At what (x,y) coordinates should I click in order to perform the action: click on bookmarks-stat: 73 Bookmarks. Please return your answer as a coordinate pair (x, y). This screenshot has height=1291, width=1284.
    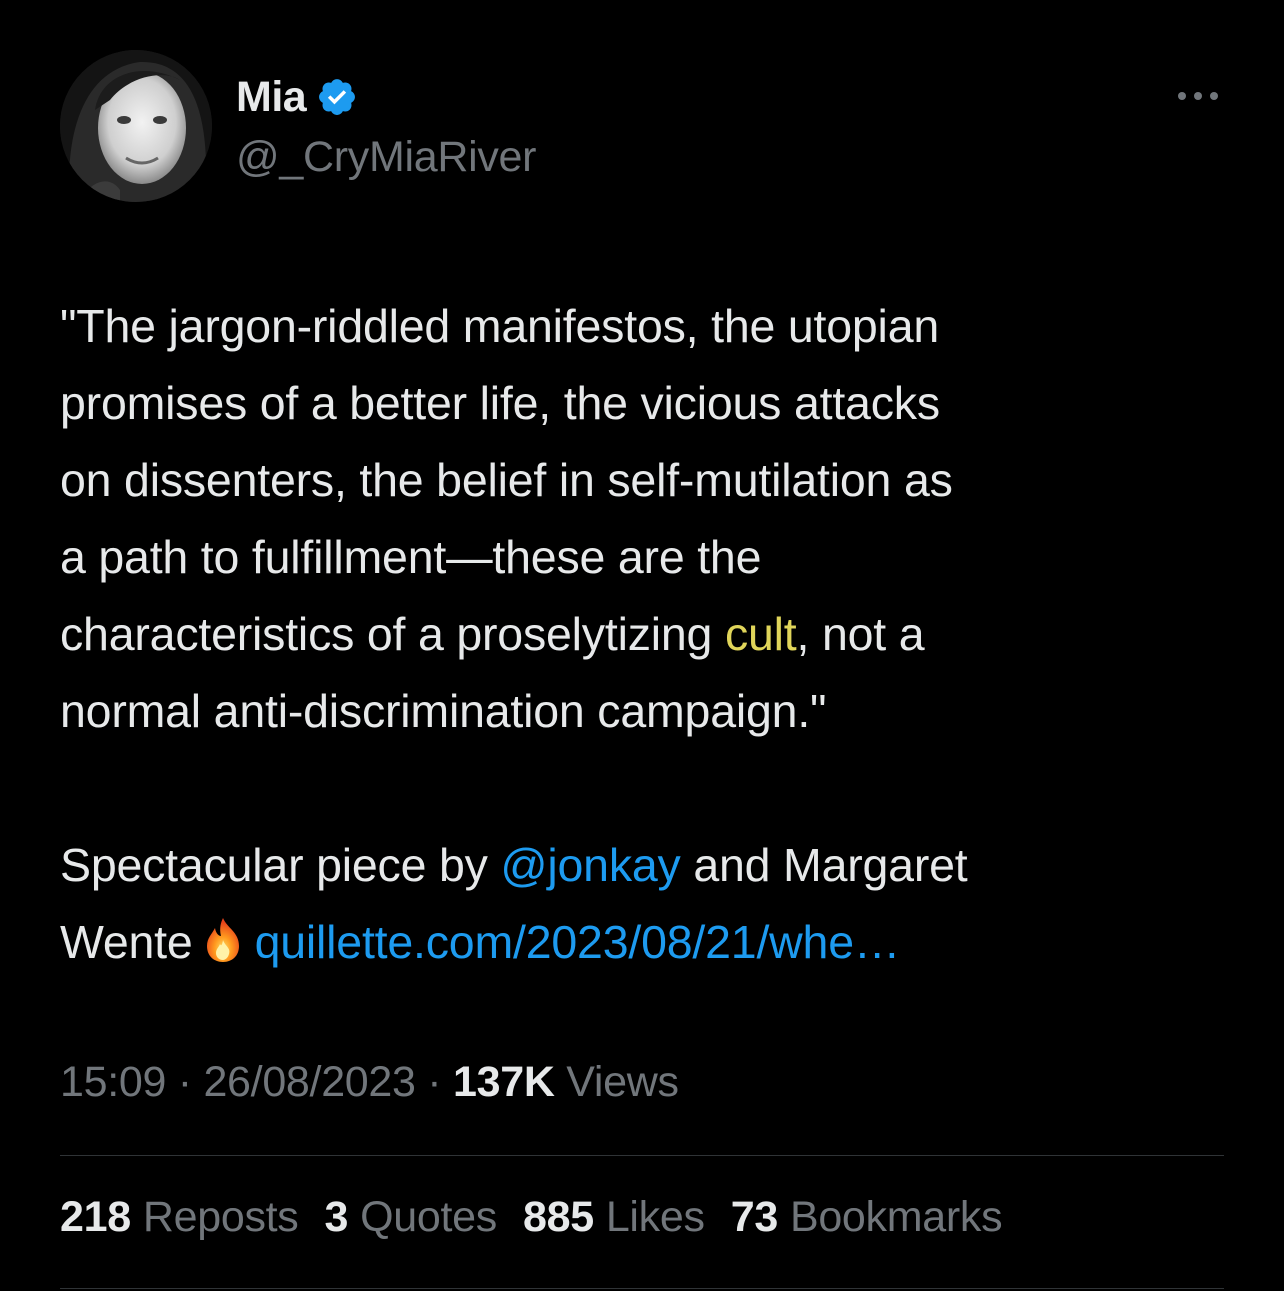
    Looking at the image, I should click on (867, 1217).